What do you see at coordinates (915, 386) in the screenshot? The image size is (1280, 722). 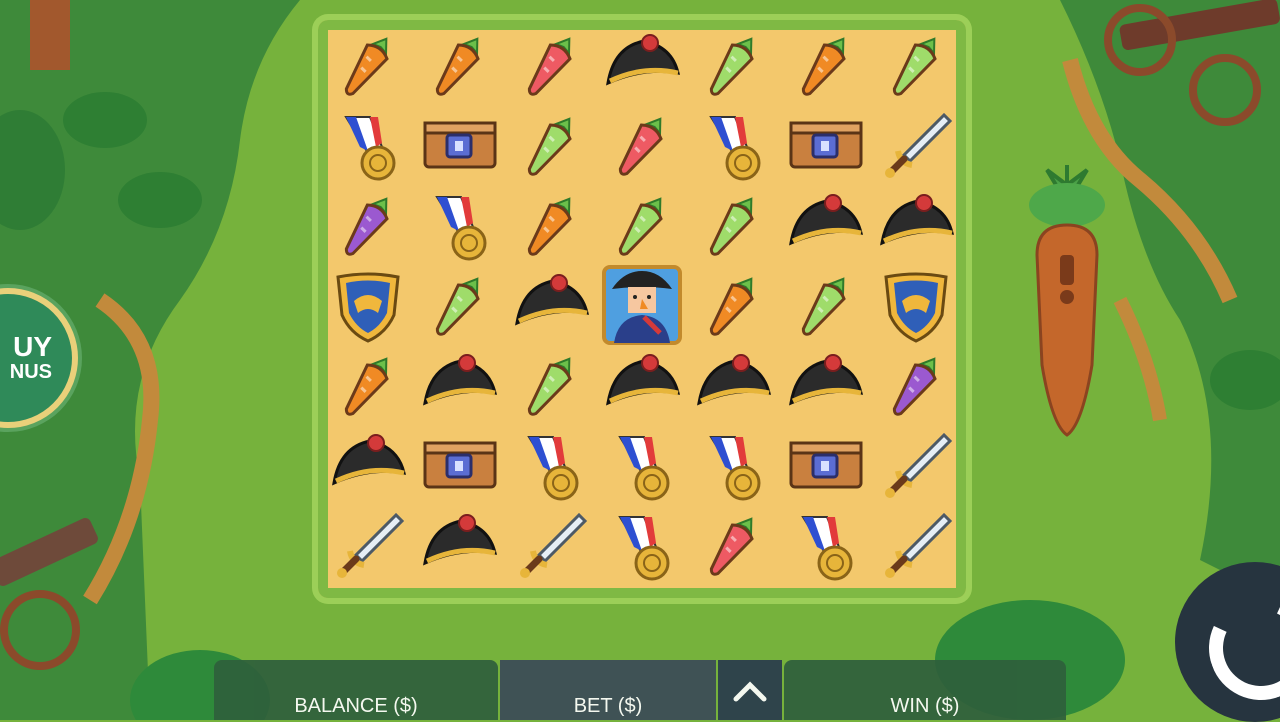 I see `carrot-purple-icon` at bounding box center [915, 386].